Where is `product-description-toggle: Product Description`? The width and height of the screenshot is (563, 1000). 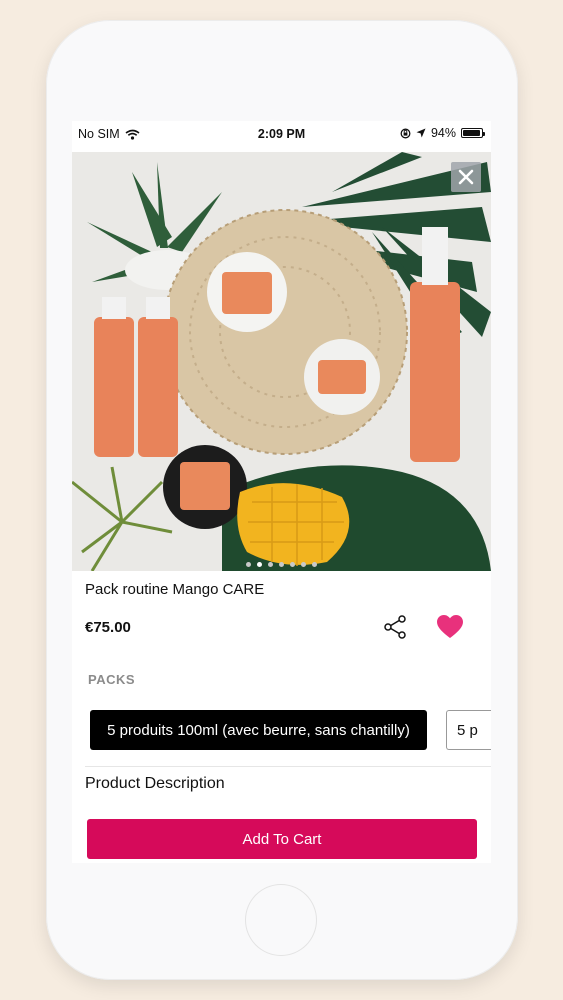
product-description-toggle: Product Description is located at coordinates (155, 784).